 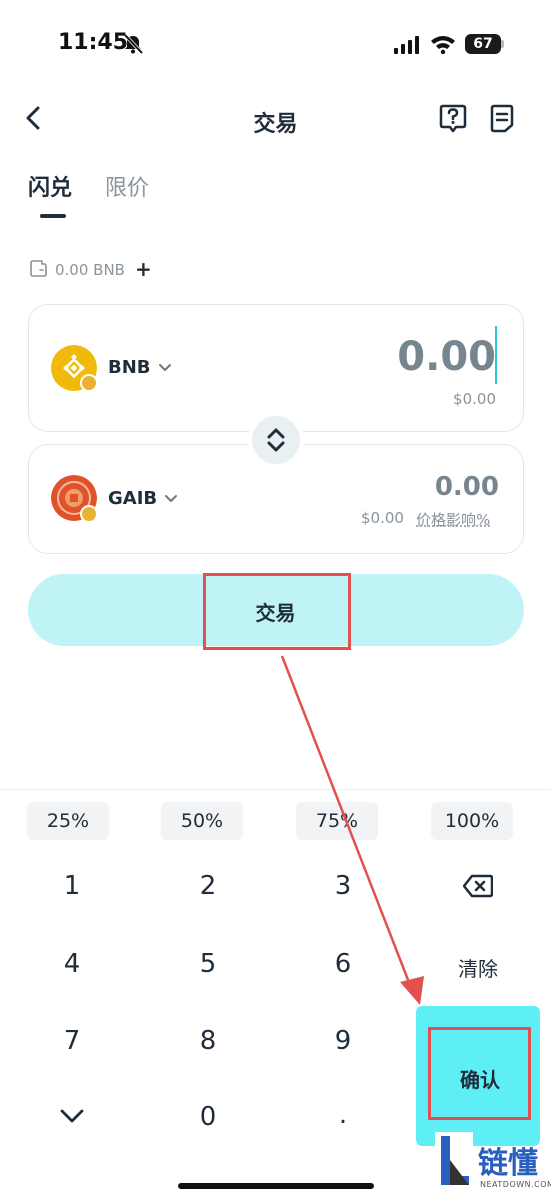 What do you see at coordinates (478, 967) in the screenshot?
I see `clear-button: 清除` at bounding box center [478, 967].